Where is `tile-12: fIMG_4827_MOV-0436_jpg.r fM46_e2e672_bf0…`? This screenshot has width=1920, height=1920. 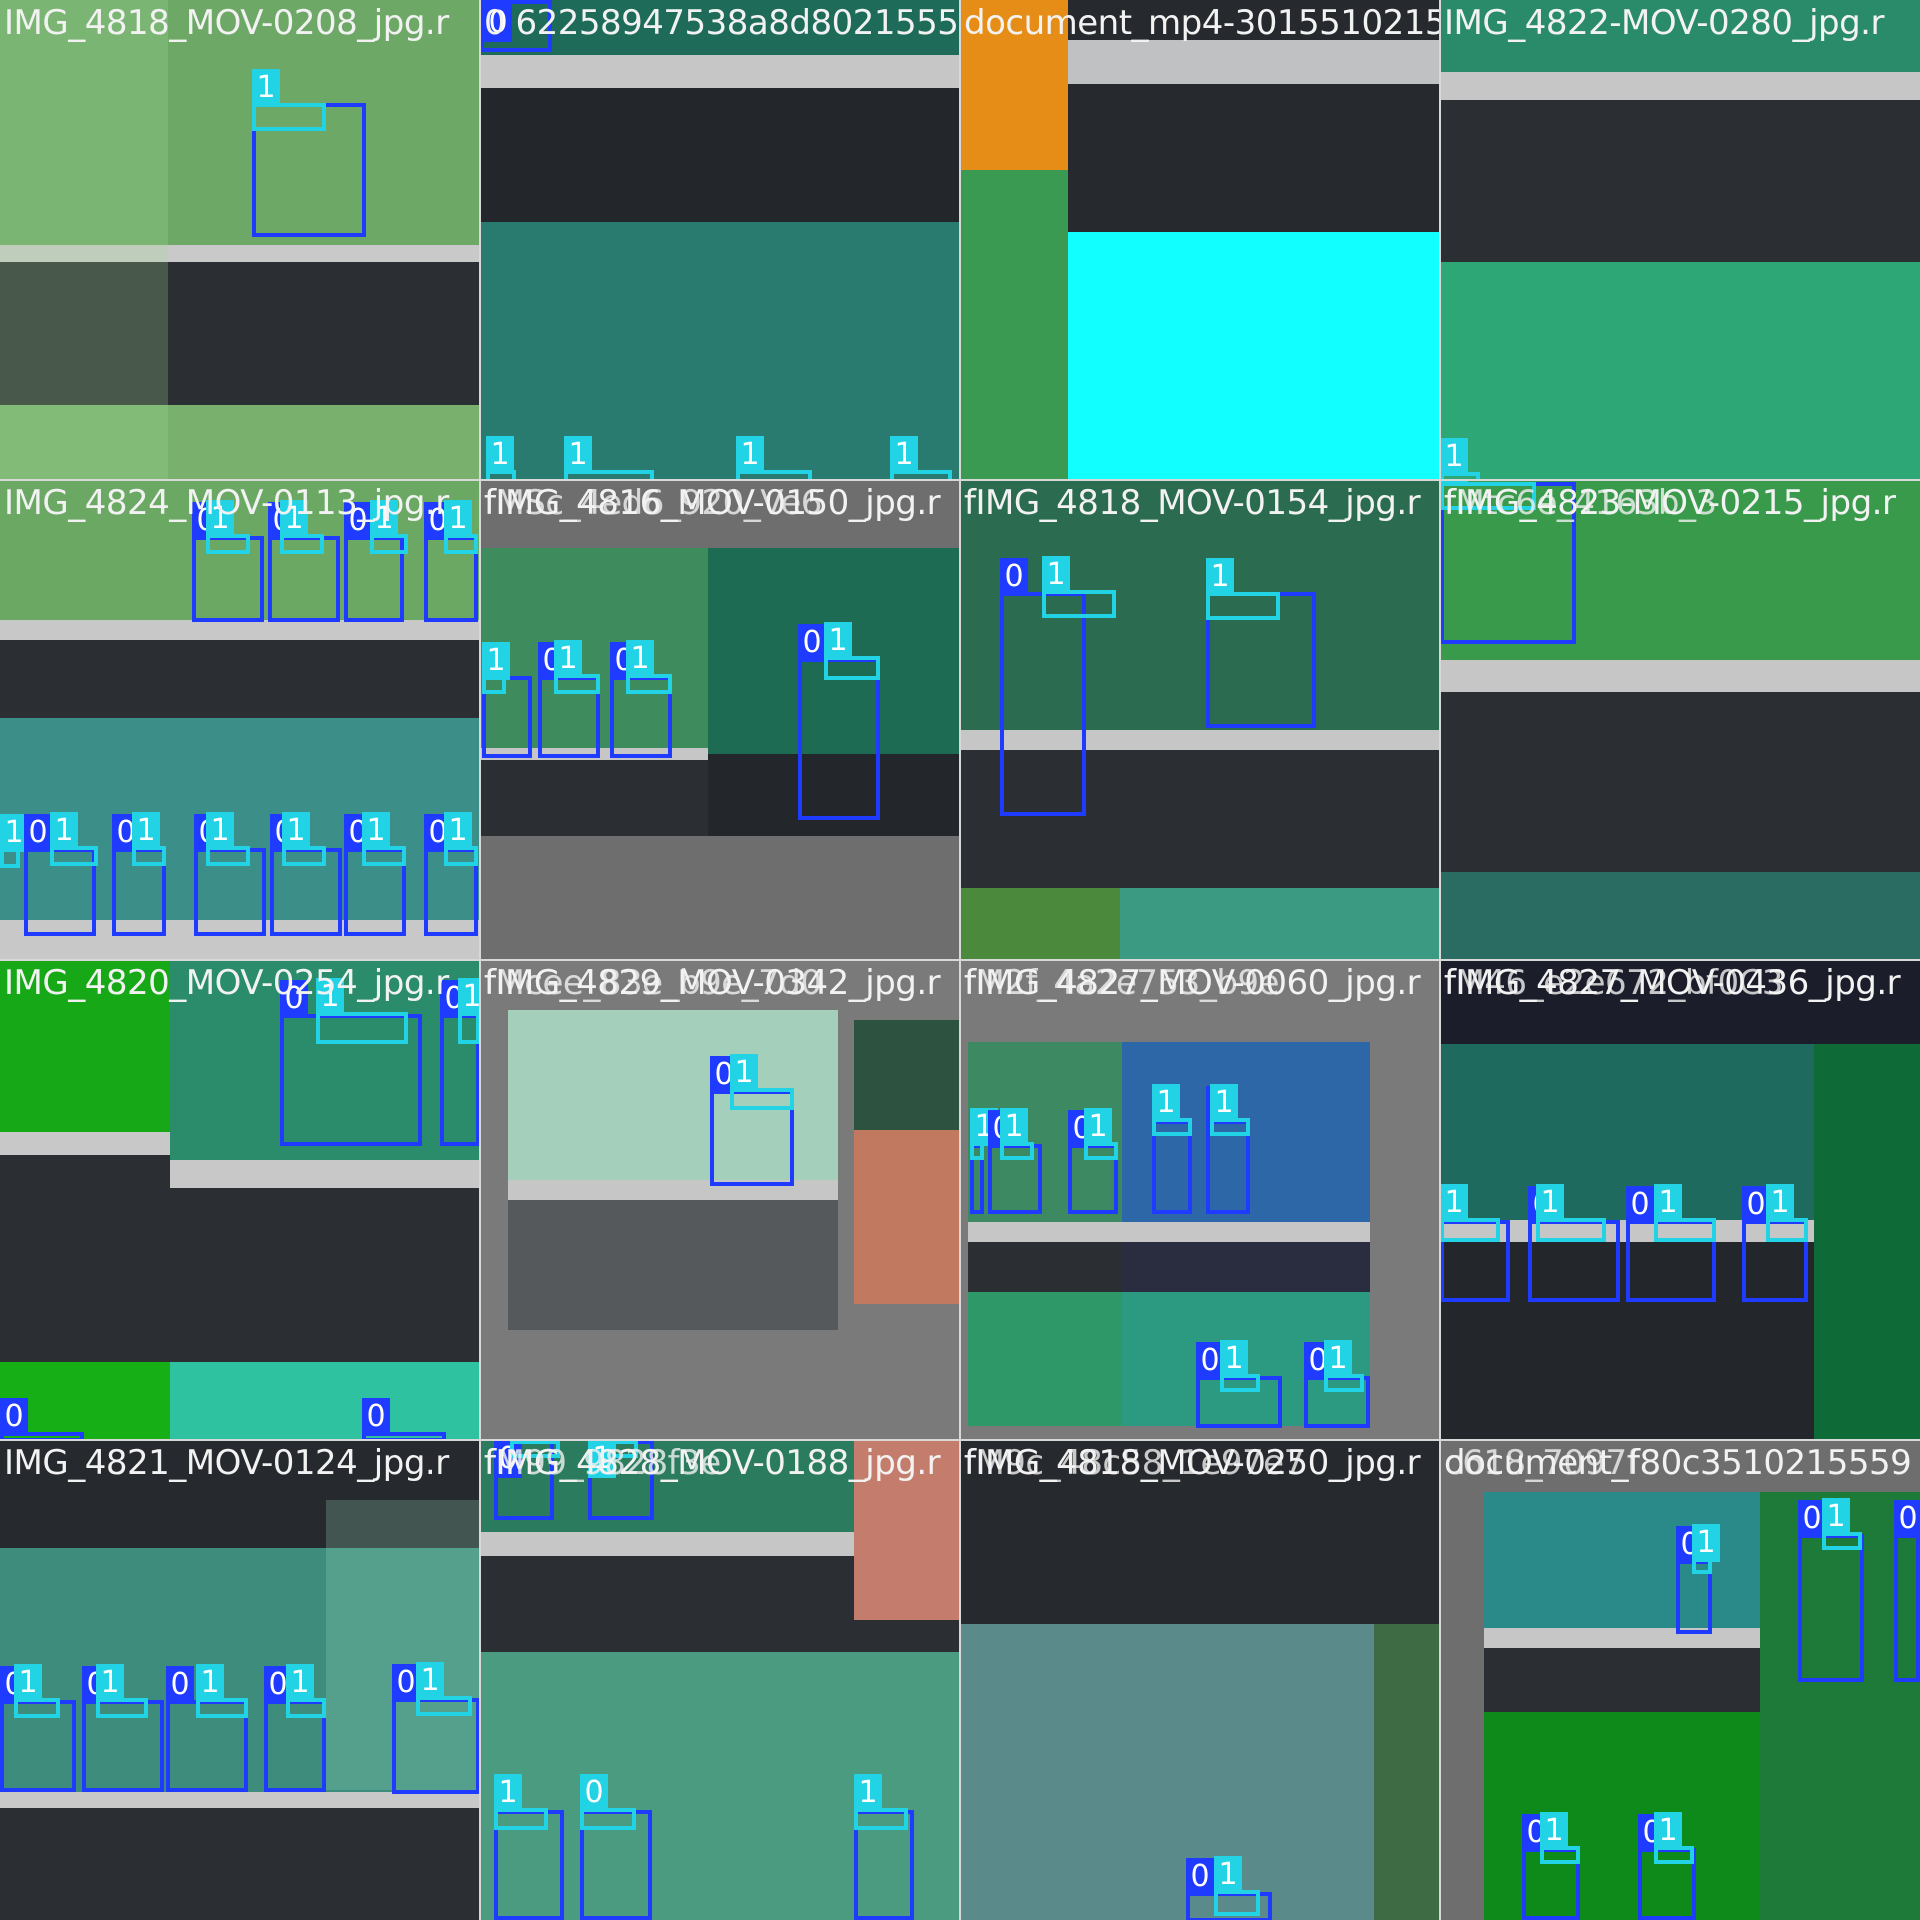
tile-12: fIMG_4827_MOV-0436_jpg.r fM46_e2e672_bf0… is located at coordinates (1680, 1200).